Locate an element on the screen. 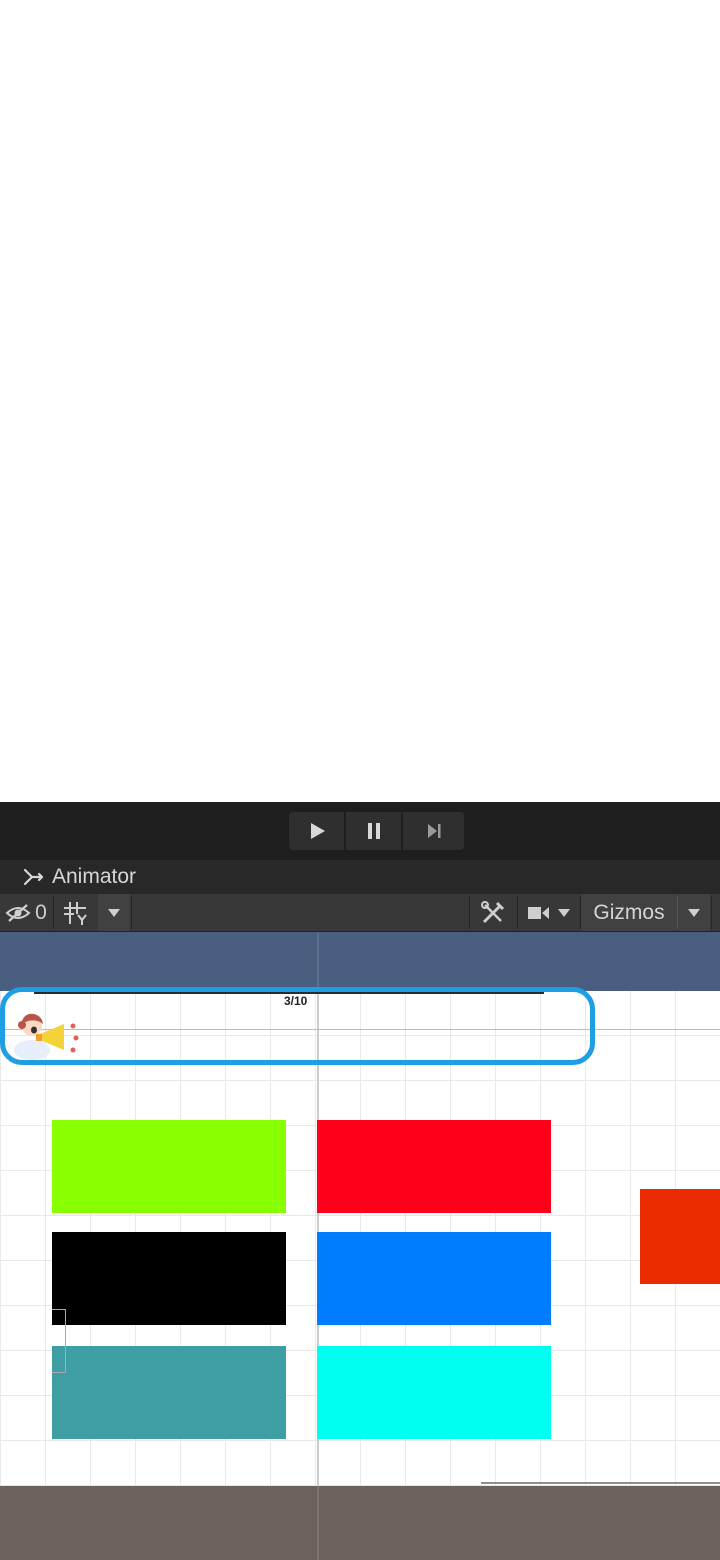 This screenshot has width=720, height=1560. step-forward-icon is located at coordinates (433, 831).